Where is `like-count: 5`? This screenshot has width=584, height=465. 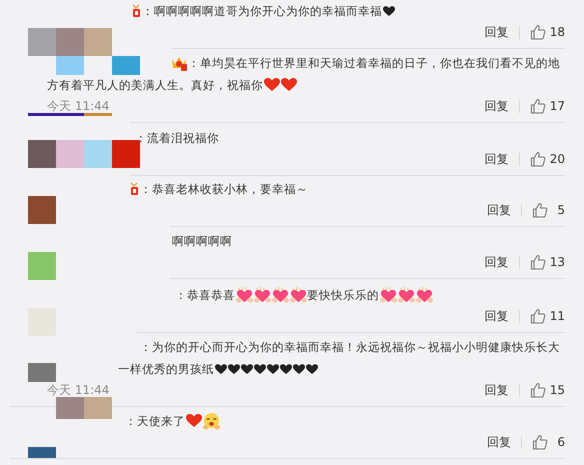
like-count: 5 is located at coordinates (560, 210).